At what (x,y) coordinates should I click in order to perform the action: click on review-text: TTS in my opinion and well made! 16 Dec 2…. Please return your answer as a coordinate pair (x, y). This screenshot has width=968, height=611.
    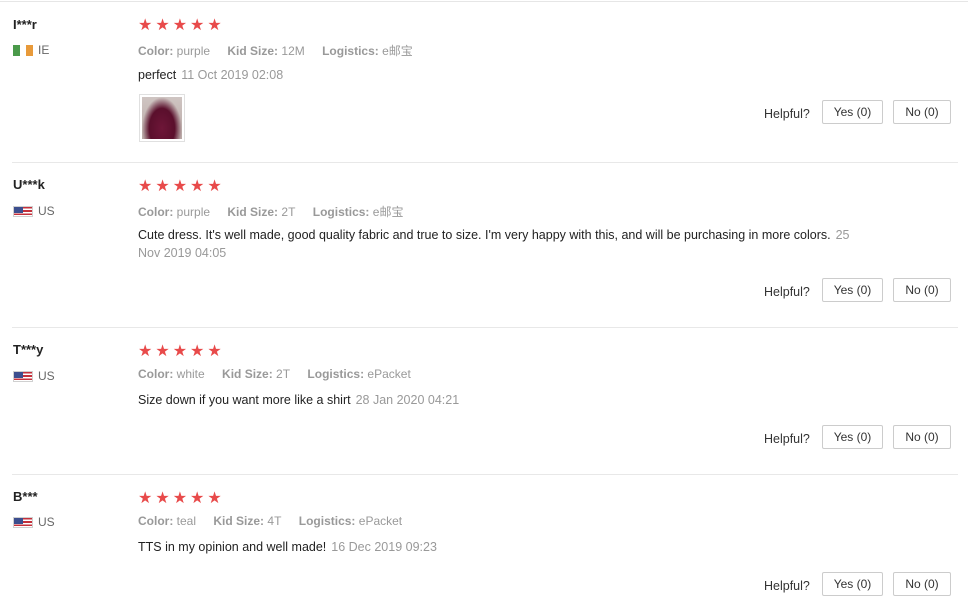
    Looking at the image, I should click on (503, 547).